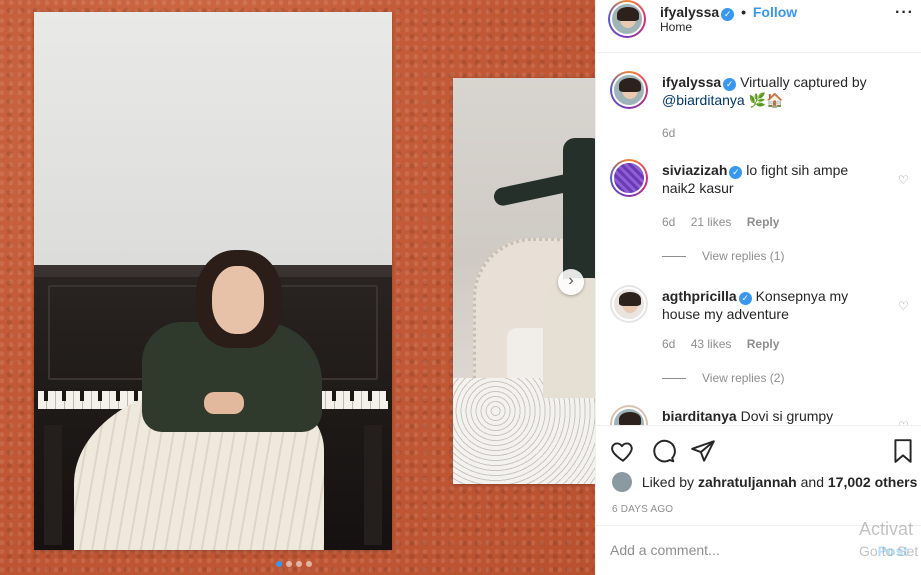 Image resolution: width=921 pixels, height=575 pixels. Describe the element at coordinates (294, 564) in the screenshot. I see `carousel-indicator` at that location.